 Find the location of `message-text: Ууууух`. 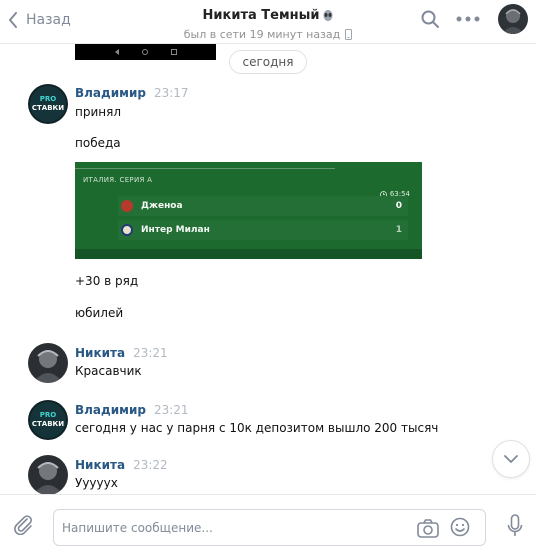

message-text: Ууууух is located at coordinates (96, 483).